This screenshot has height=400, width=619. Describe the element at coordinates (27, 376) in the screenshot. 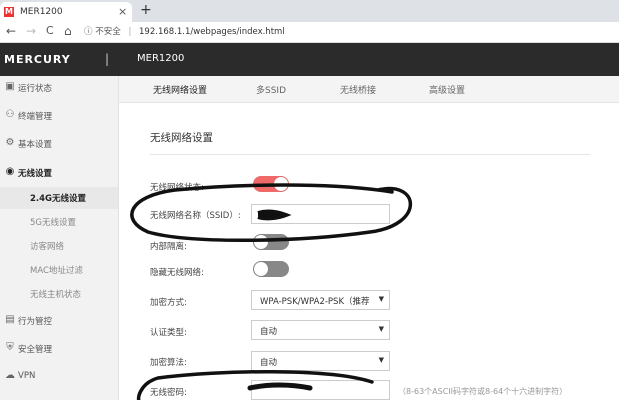

I see `sidebar-item-label: VPN` at that location.